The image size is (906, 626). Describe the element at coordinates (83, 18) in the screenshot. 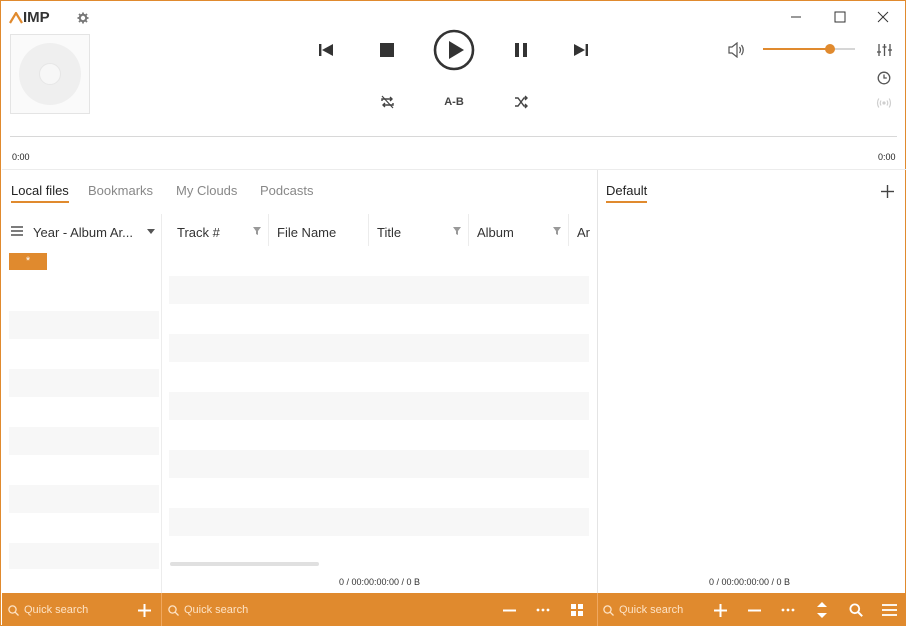

I see `gear-icon` at that location.